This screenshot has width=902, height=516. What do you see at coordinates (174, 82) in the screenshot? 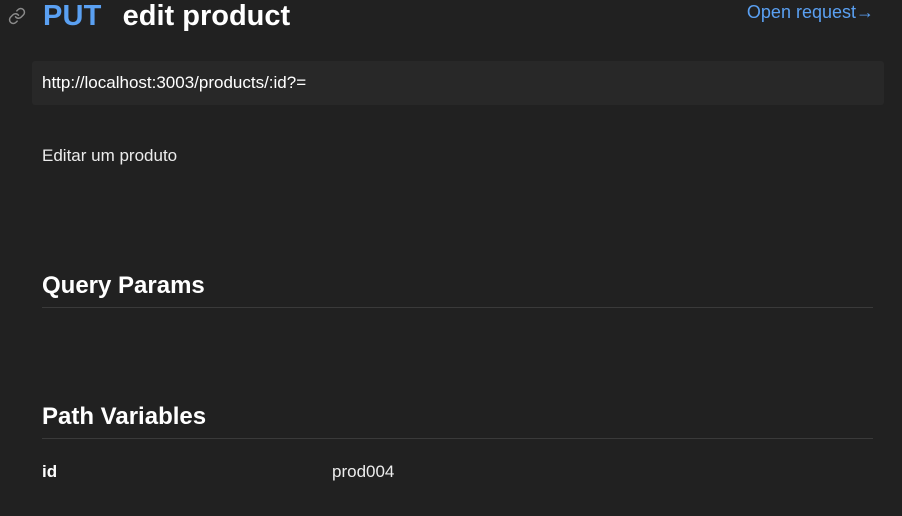
I see `request-url-text: http://localhost:3003/products/:id?=` at bounding box center [174, 82].